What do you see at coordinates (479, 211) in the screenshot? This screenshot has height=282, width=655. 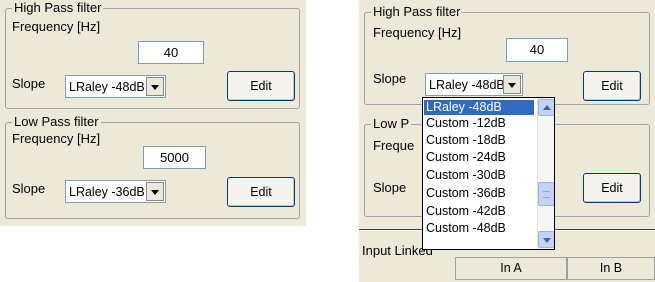 I see `dropdown-option: Custom -42dB` at bounding box center [479, 211].